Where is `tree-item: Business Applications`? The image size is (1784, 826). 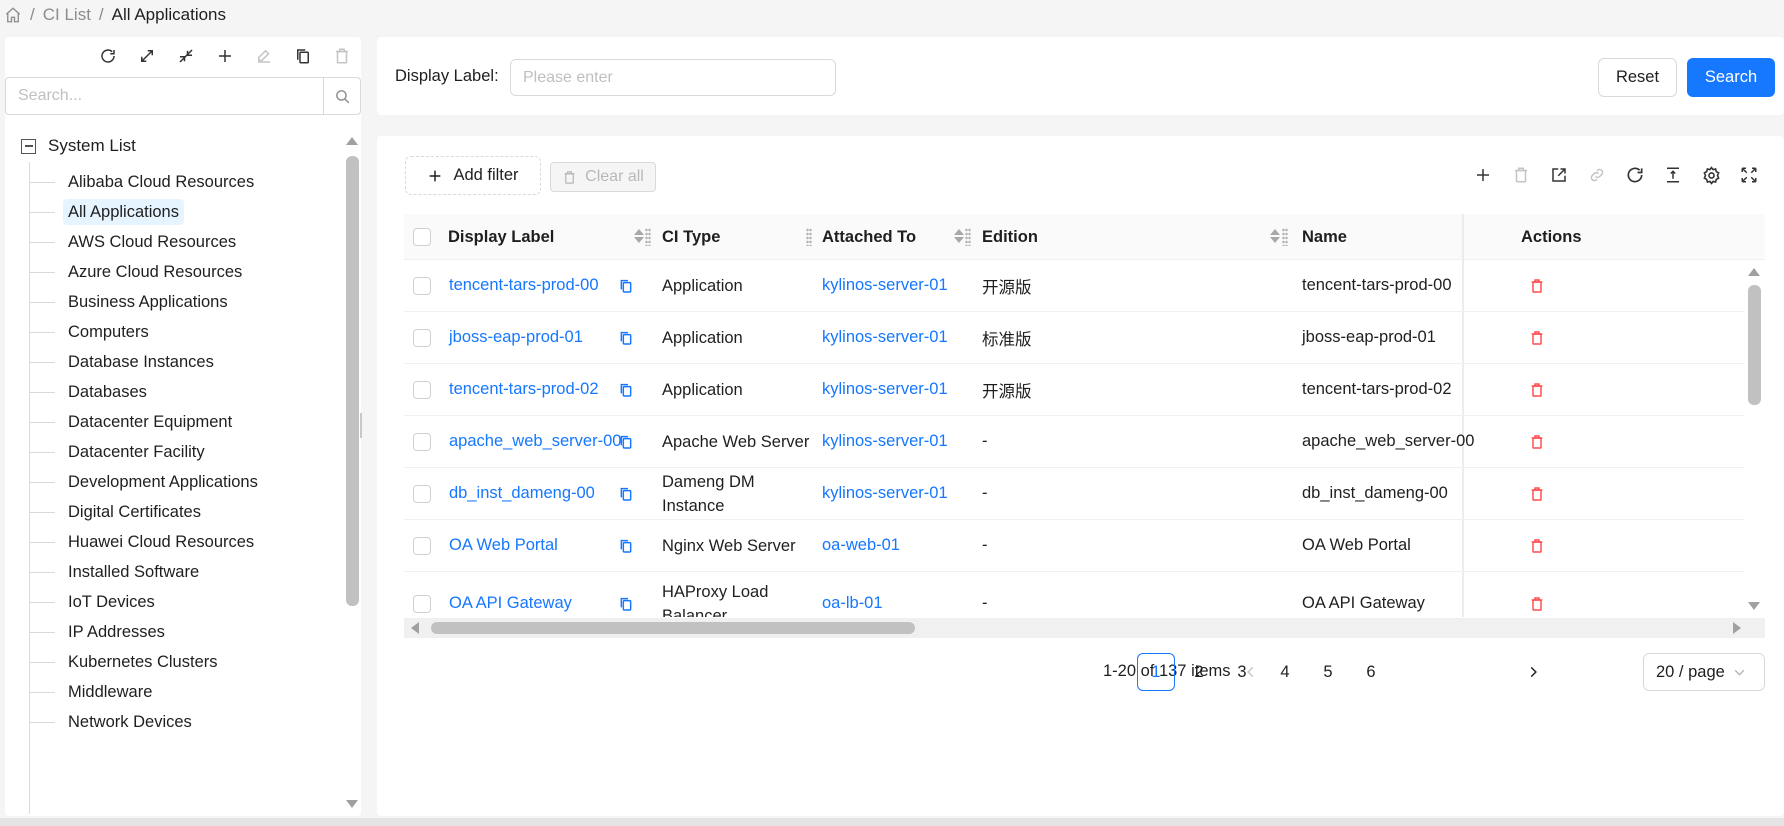
tree-item: Business Applications is located at coordinates (131, 302).